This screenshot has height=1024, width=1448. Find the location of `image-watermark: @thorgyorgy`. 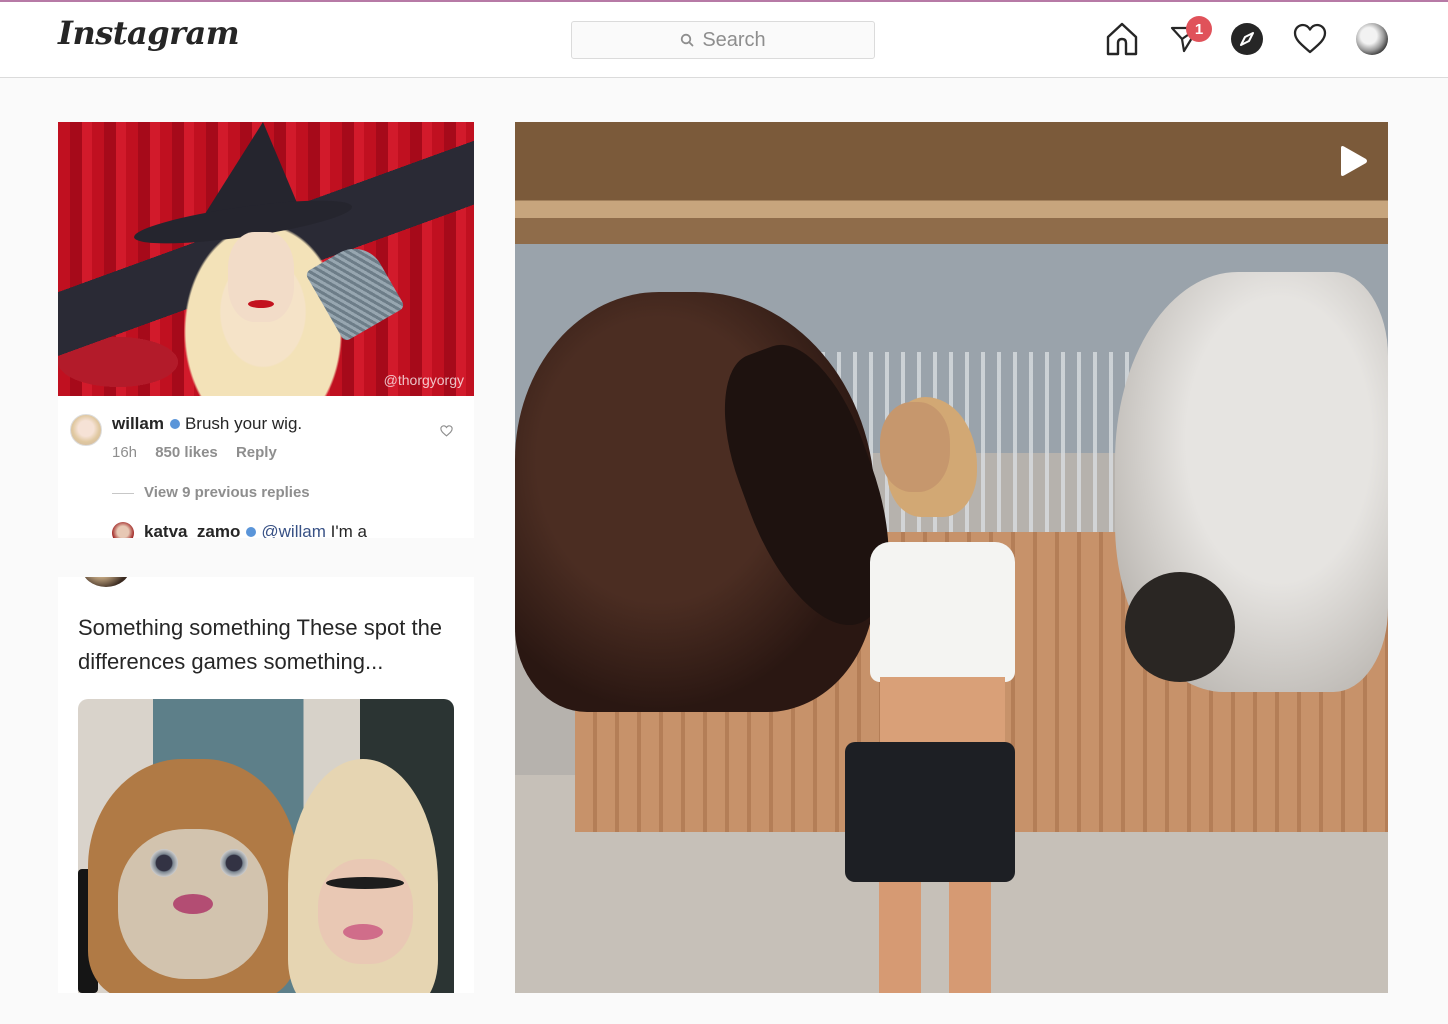

image-watermark: @thorgyorgy is located at coordinates (423, 380).